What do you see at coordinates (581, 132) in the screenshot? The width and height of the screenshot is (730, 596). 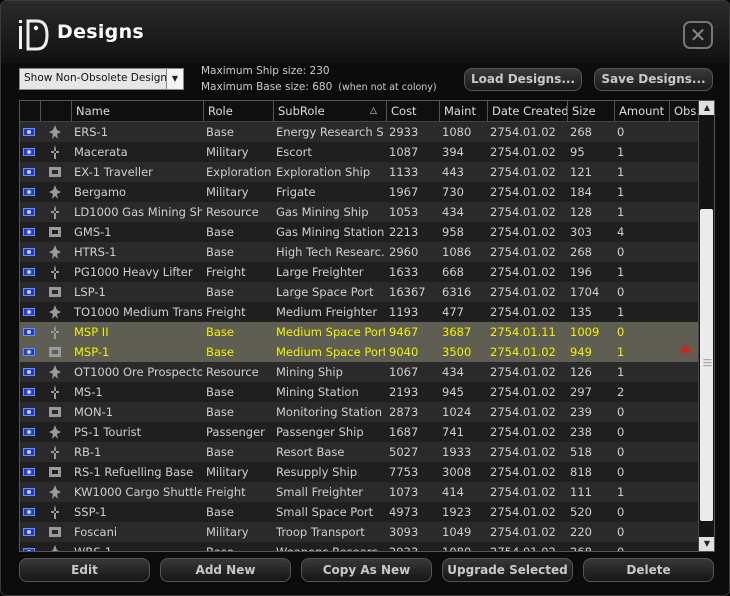 I see `cell-size: 268` at bounding box center [581, 132].